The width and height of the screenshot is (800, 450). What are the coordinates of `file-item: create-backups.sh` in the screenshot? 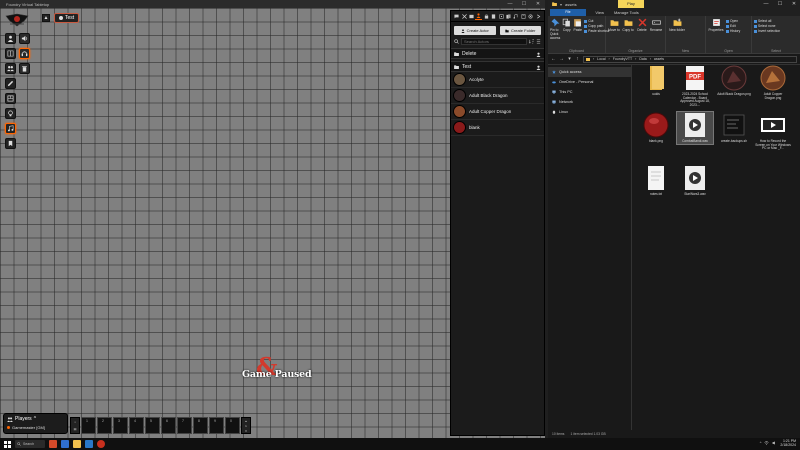 It's located at (734, 128).